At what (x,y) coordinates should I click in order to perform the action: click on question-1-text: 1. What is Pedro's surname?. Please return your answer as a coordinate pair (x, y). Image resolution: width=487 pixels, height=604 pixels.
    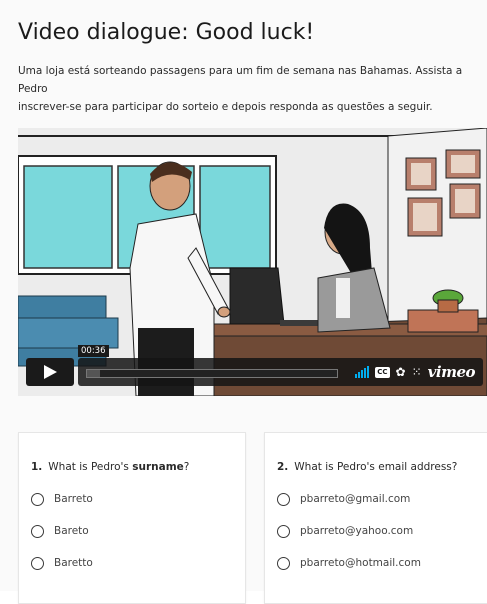
    Looking at the image, I should click on (110, 467).